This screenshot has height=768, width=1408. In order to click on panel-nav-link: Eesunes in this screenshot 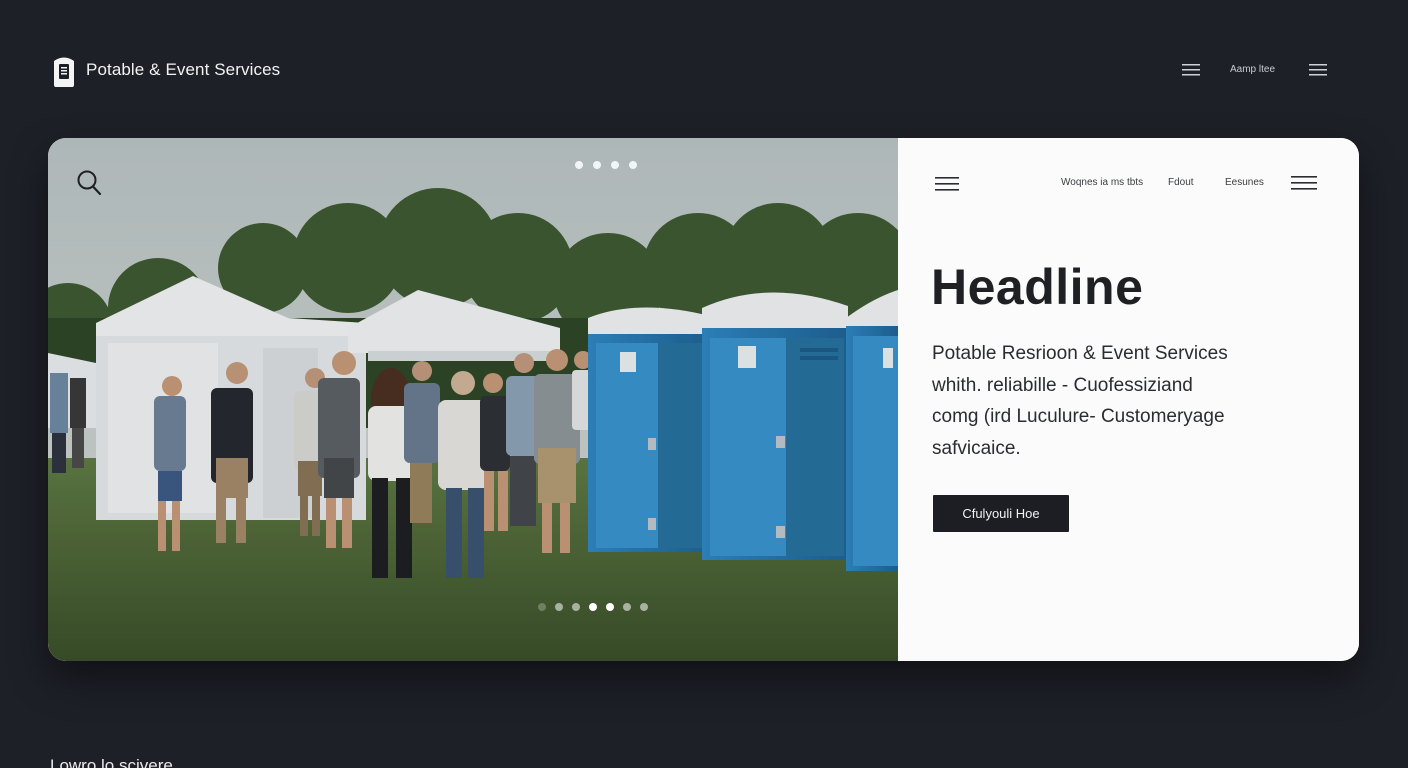, I will do `click(1244, 182)`.